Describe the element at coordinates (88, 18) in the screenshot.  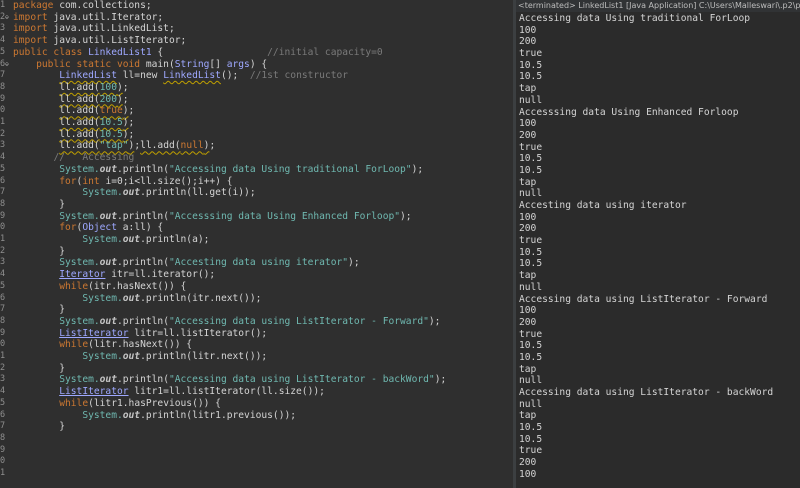
I see `code-line: import java.util.Iterator;` at that location.